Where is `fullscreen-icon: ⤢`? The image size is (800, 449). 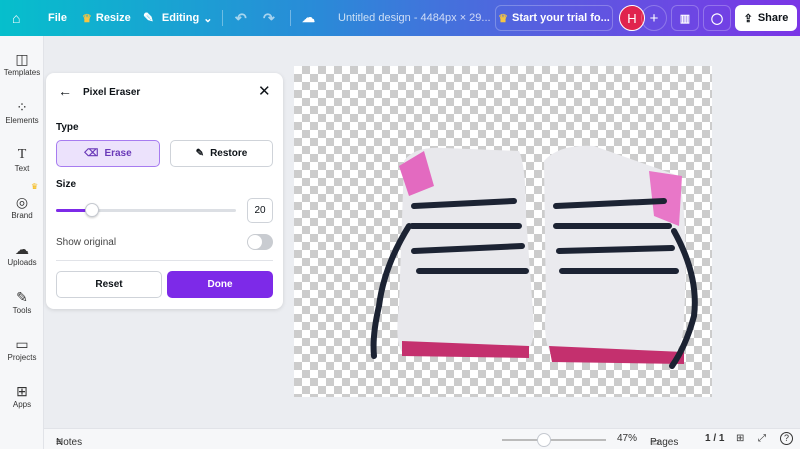
fullscreen-icon: ⤢ is located at coordinates (762, 438).